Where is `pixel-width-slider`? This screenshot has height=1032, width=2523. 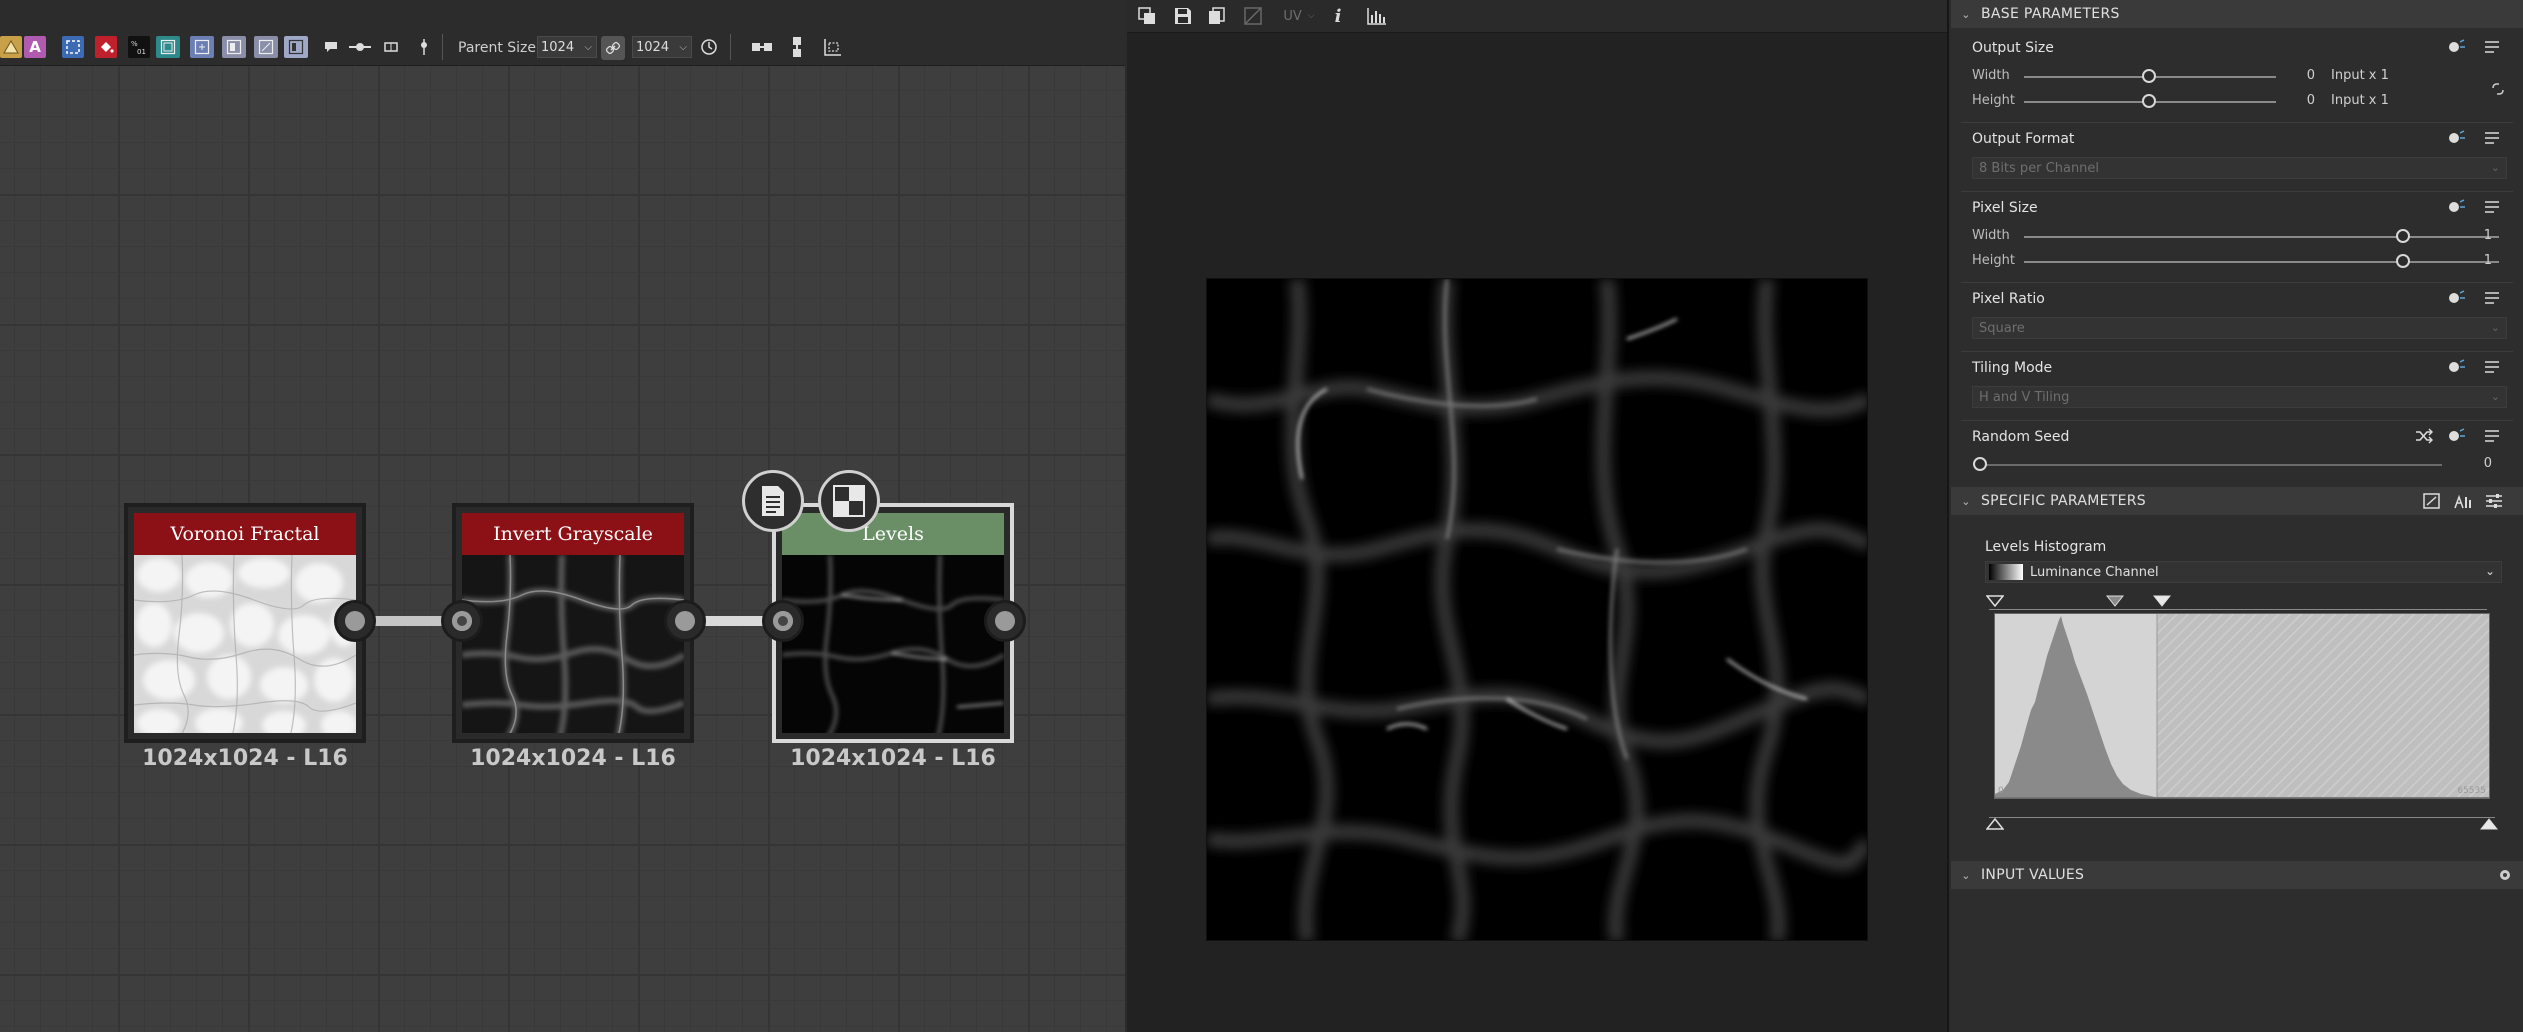 pixel-width-slider is located at coordinates (2261, 237).